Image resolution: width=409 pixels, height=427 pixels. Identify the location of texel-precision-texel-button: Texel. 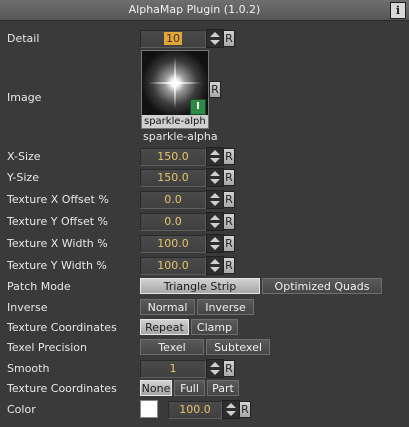
(172, 347).